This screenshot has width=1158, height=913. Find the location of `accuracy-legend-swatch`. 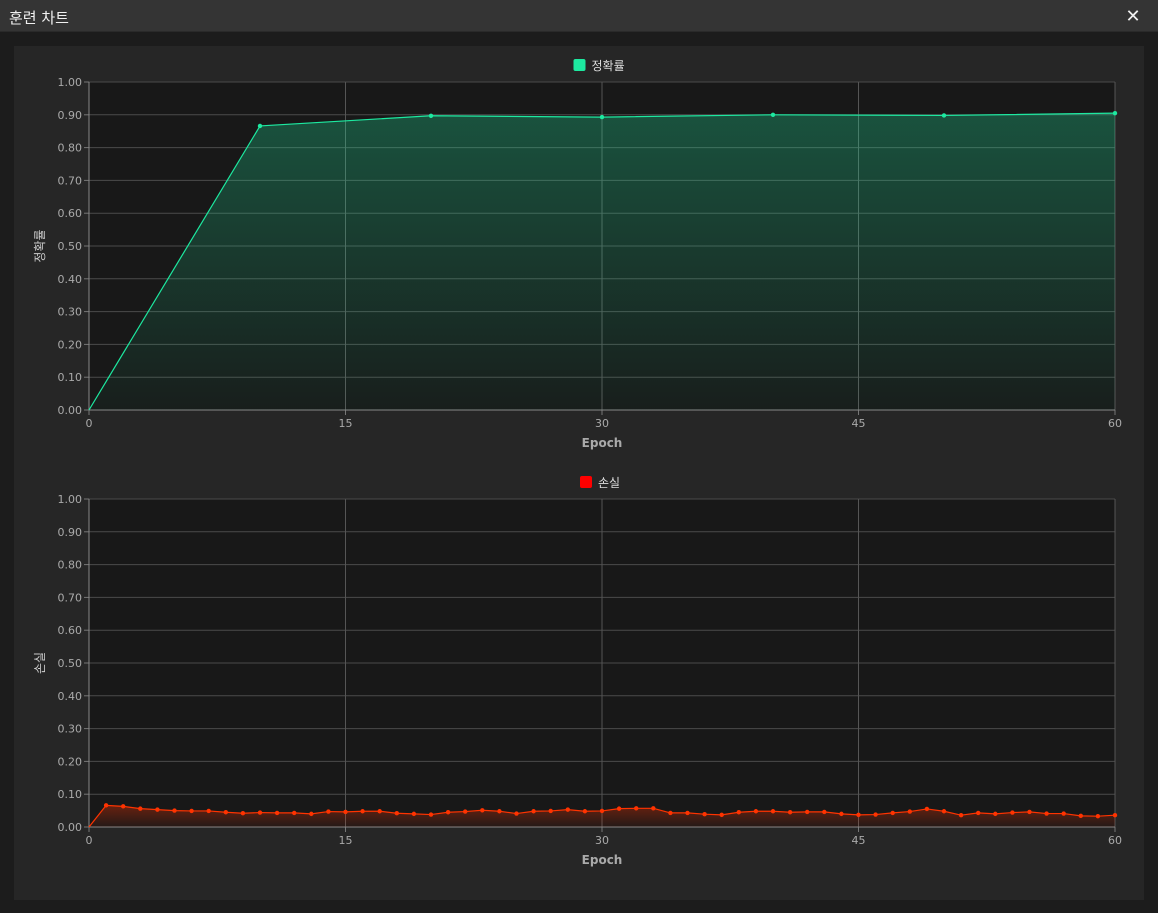

accuracy-legend-swatch is located at coordinates (579, 65).